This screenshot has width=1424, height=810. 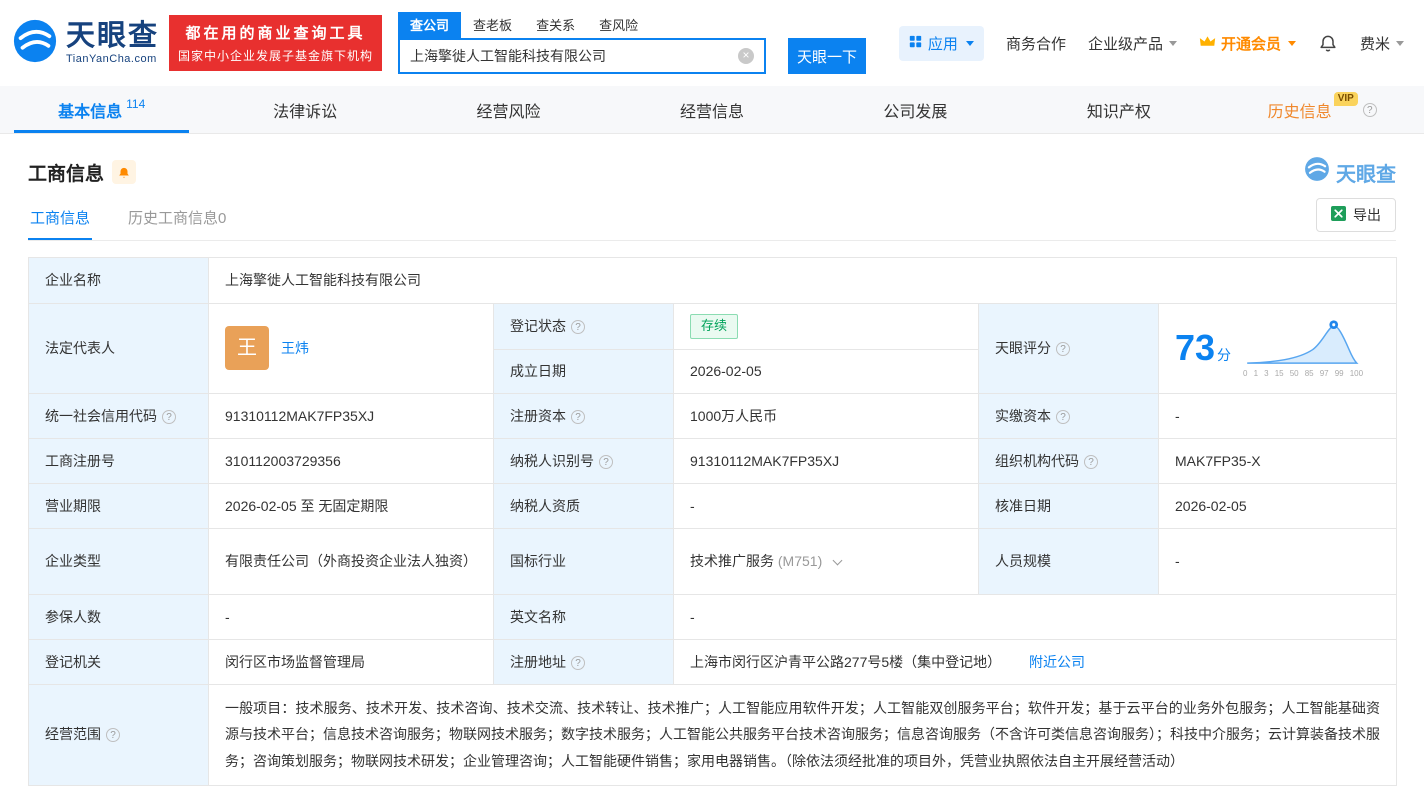 I want to click on field-value-tianyan-score: 73 分 0 1 3 15 50 85 97 99 100, so click(x=1277, y=348).